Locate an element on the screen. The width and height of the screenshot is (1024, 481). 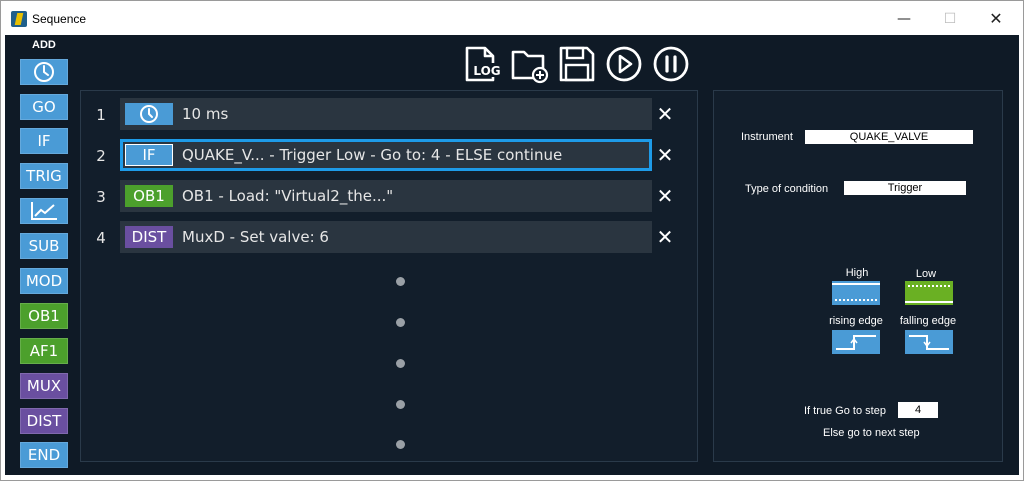
instrument-label: Instrument is located at coordinates (767, 137).